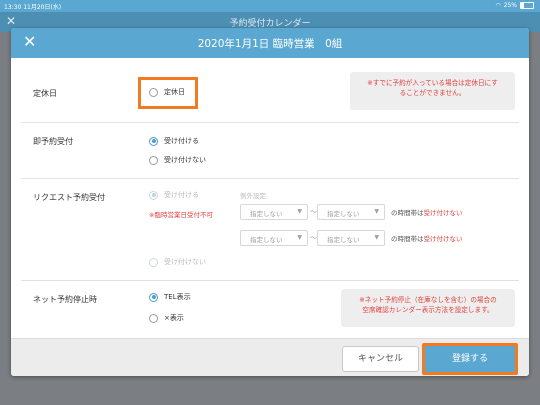 This screenshot has width=540, height=405. What do you see at coordinates (407, 213) in the screenshot?
I see `exception1-suffix-text: の時間帯は` at bounding box center [407, 213].